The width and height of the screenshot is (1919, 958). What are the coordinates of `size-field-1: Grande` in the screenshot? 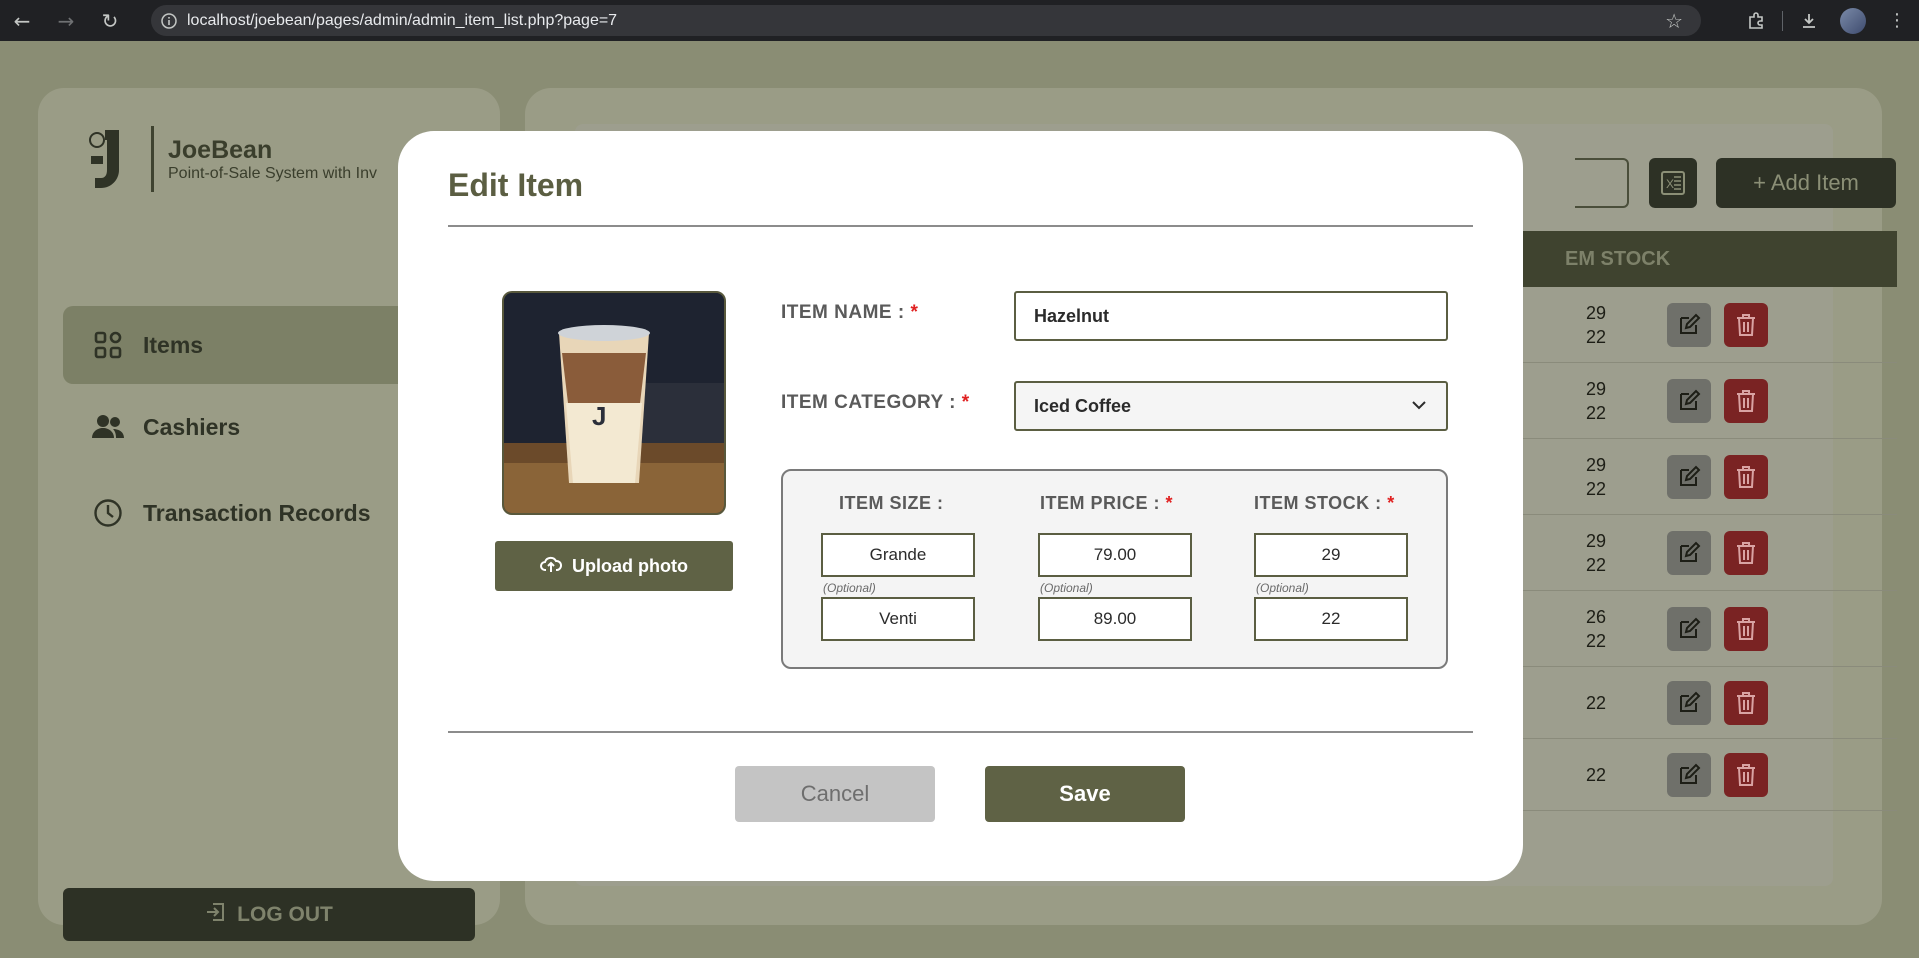 It's located at (898, 555).